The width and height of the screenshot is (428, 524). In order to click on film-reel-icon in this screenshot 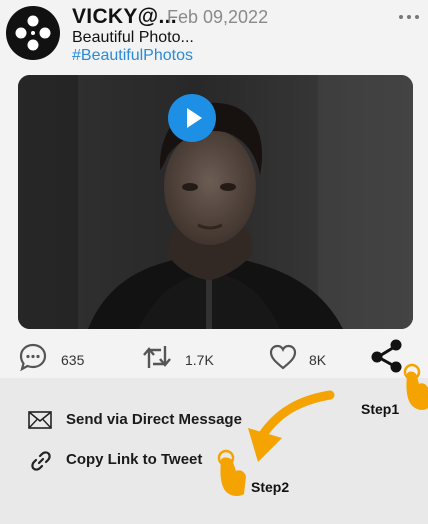, I will do `click(33, 33)`.